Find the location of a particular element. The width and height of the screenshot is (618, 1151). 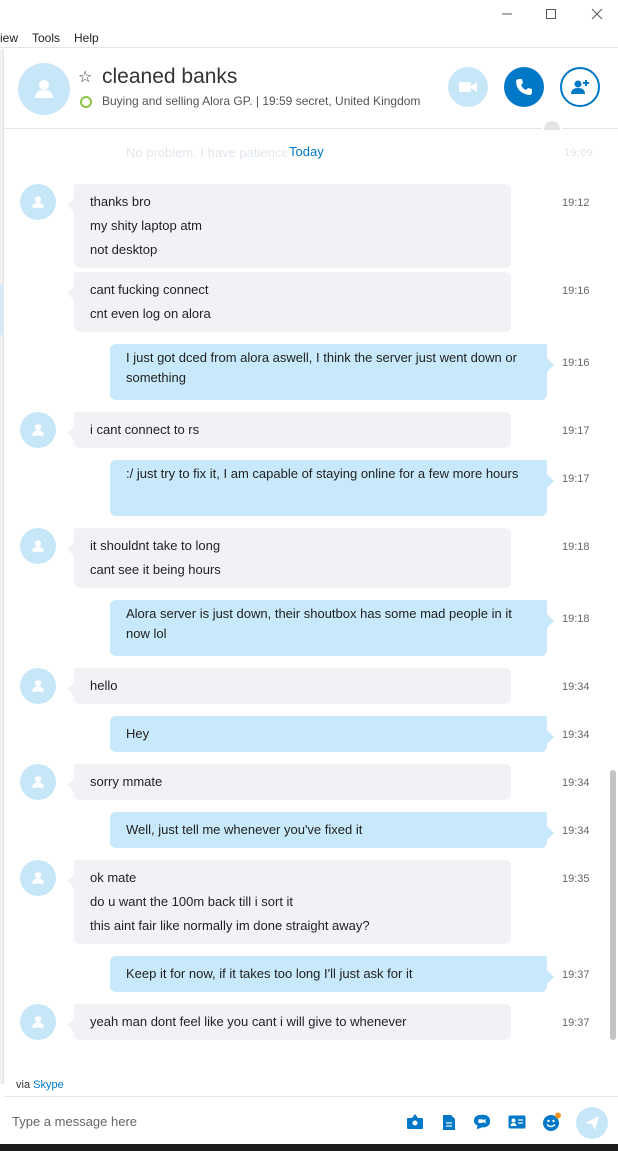

media-gallery-button is located at coordinates (415, 1122).